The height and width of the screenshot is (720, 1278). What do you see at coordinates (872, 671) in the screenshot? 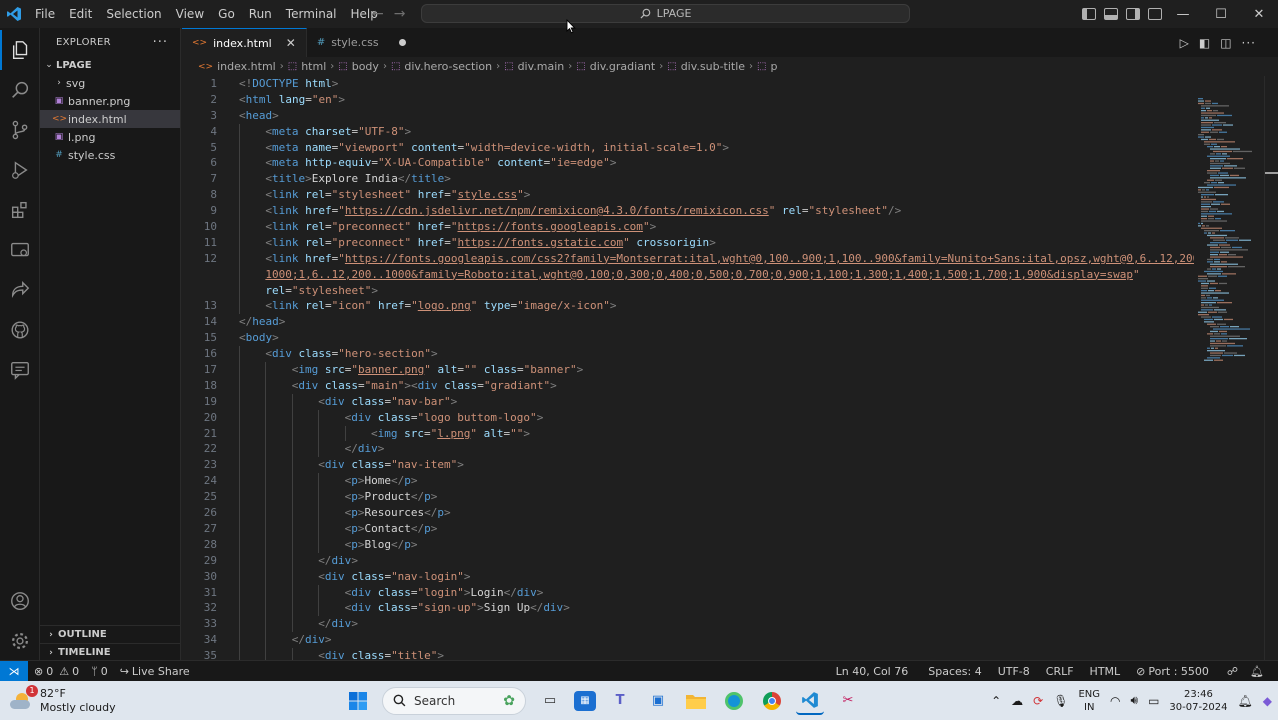
I see `cursor-position: Ln 40, Col 76` at bounding box center [872, 671].